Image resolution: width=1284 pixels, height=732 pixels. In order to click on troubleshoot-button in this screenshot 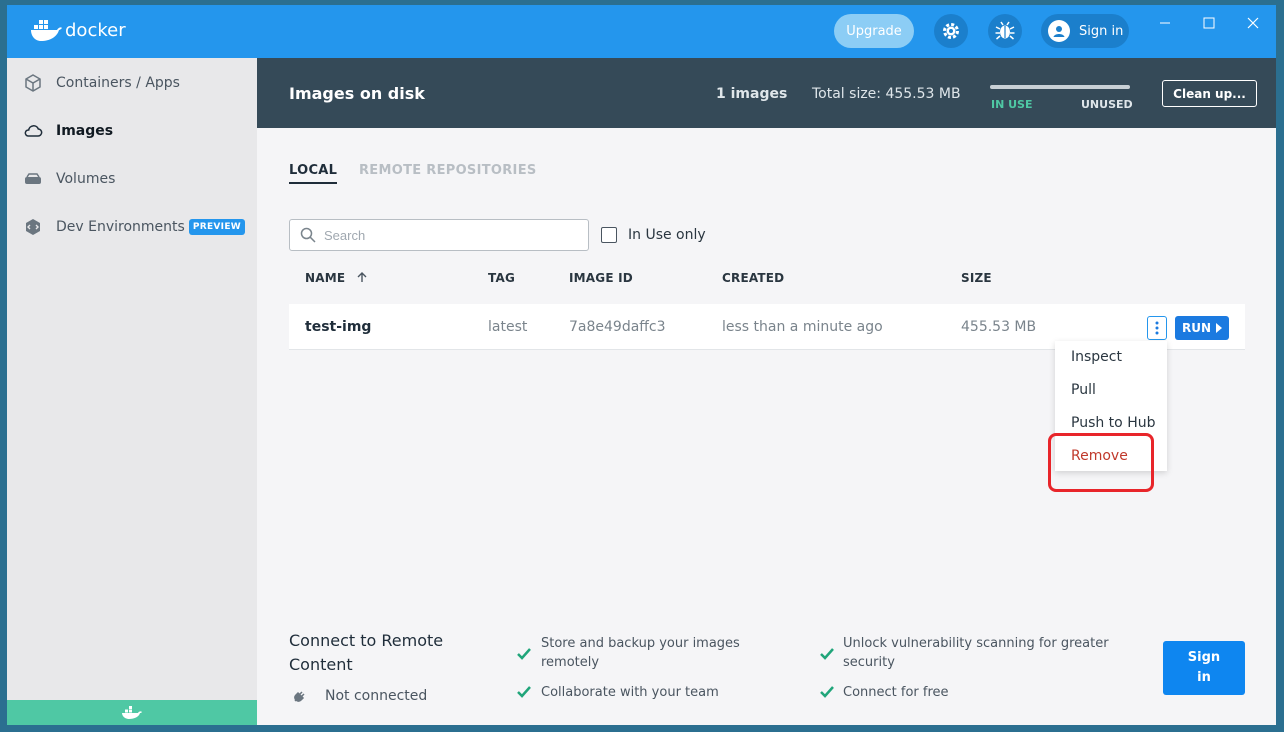, I will do `click(1005, 31)`.